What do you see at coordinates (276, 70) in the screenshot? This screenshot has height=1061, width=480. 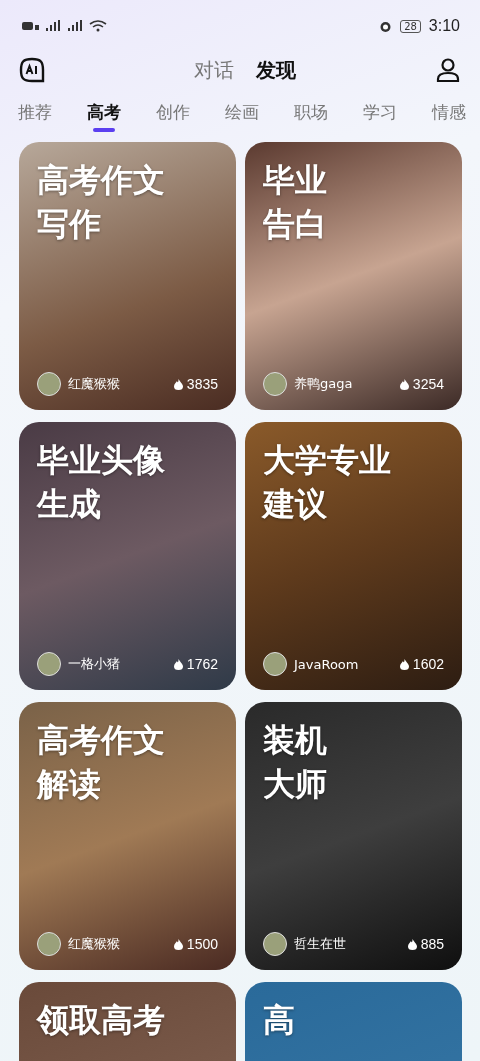 I see `header-tab: 发现` at bounding box center [276, 70].